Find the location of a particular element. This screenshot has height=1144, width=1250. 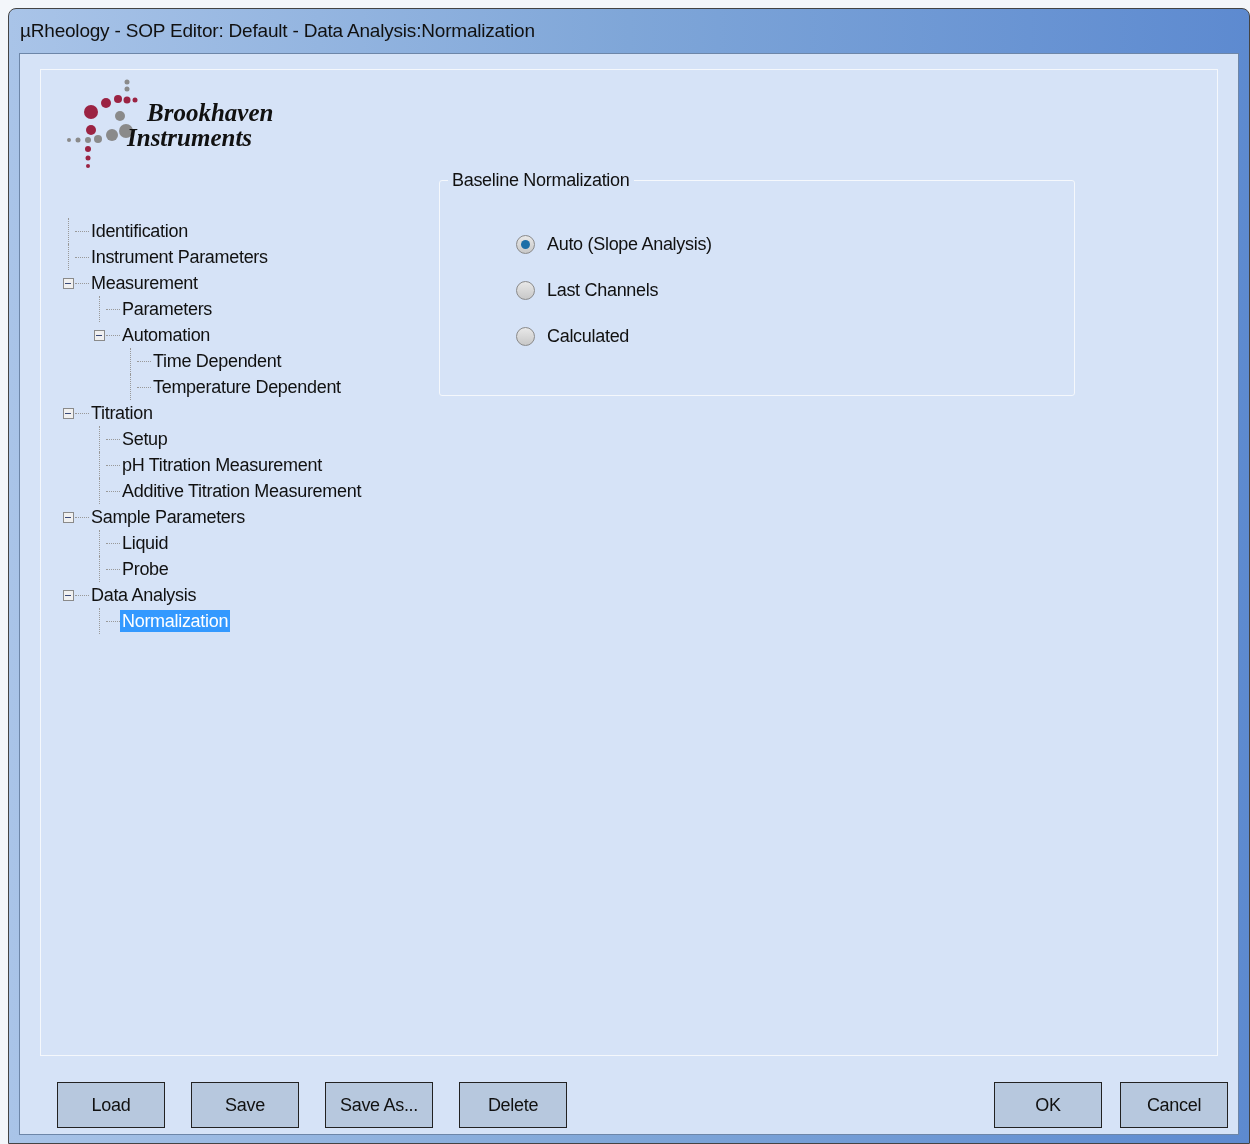

radio-label: Calculated is located at coordinates (588, 336).